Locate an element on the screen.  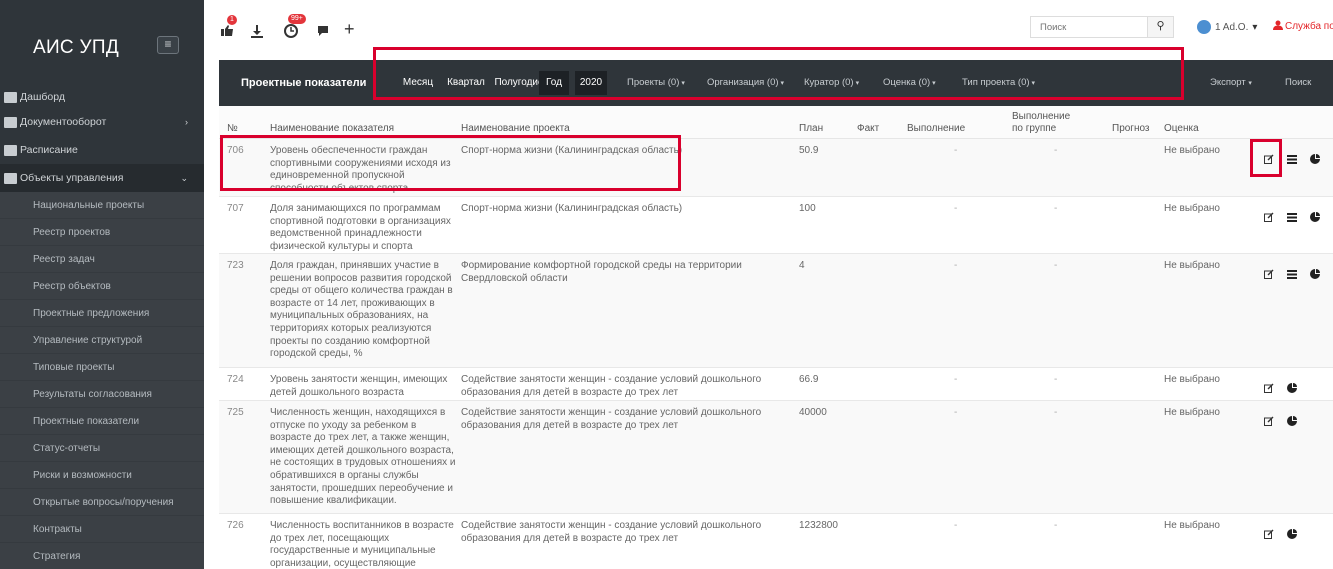
plan-value: 1232800 is located at coordinates (818, 525).